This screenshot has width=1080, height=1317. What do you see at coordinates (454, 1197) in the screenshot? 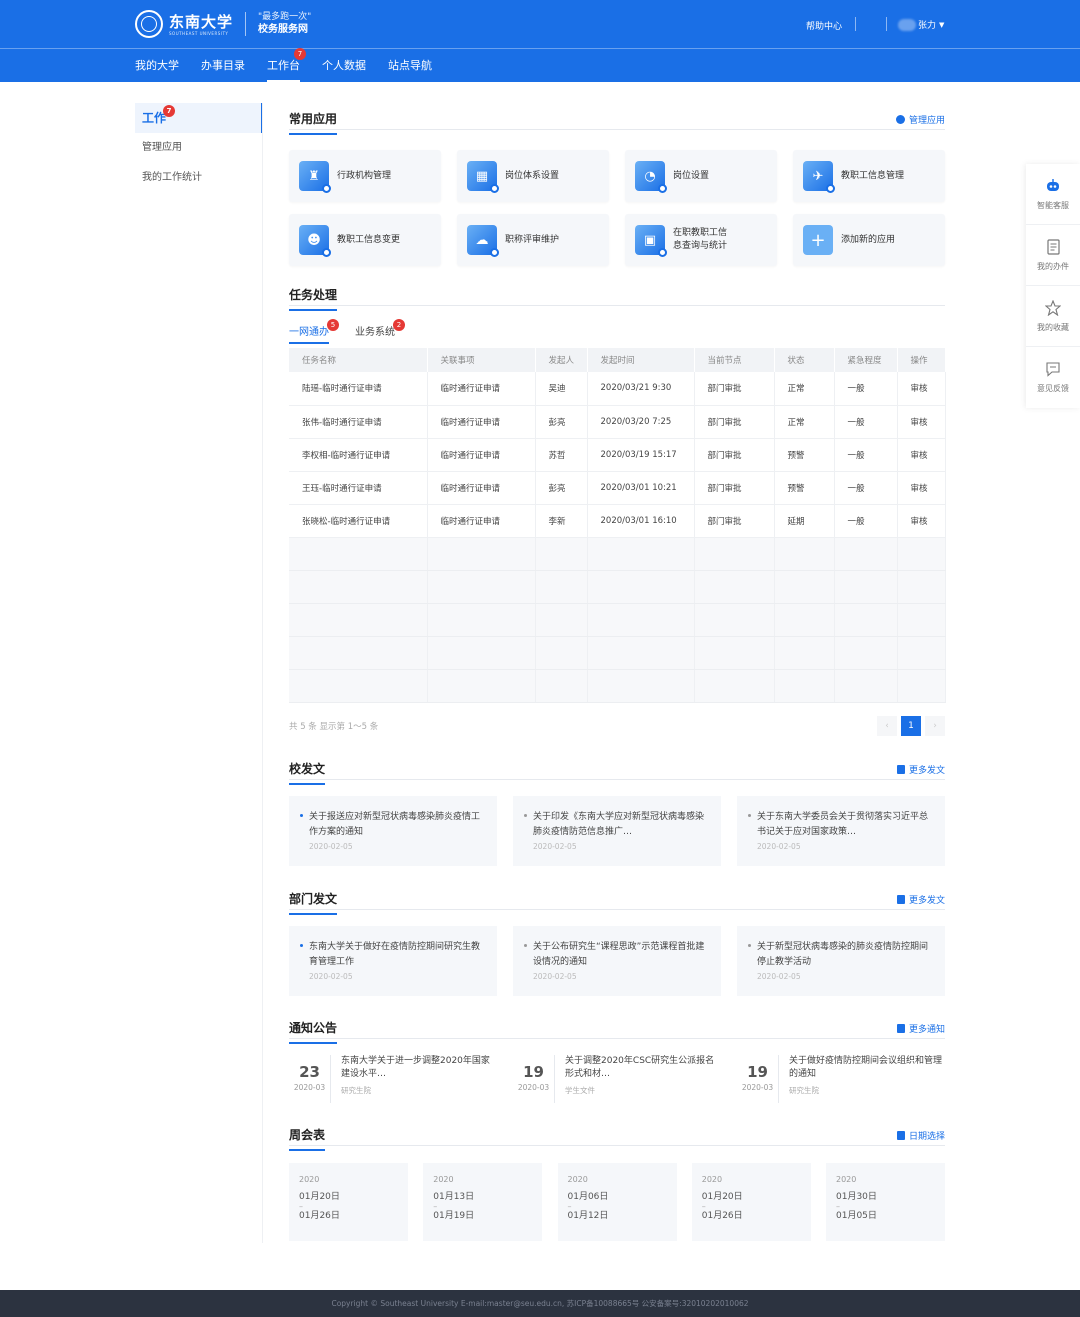
I see `week-start: 01月13日` at bounding box center [454, 1197].